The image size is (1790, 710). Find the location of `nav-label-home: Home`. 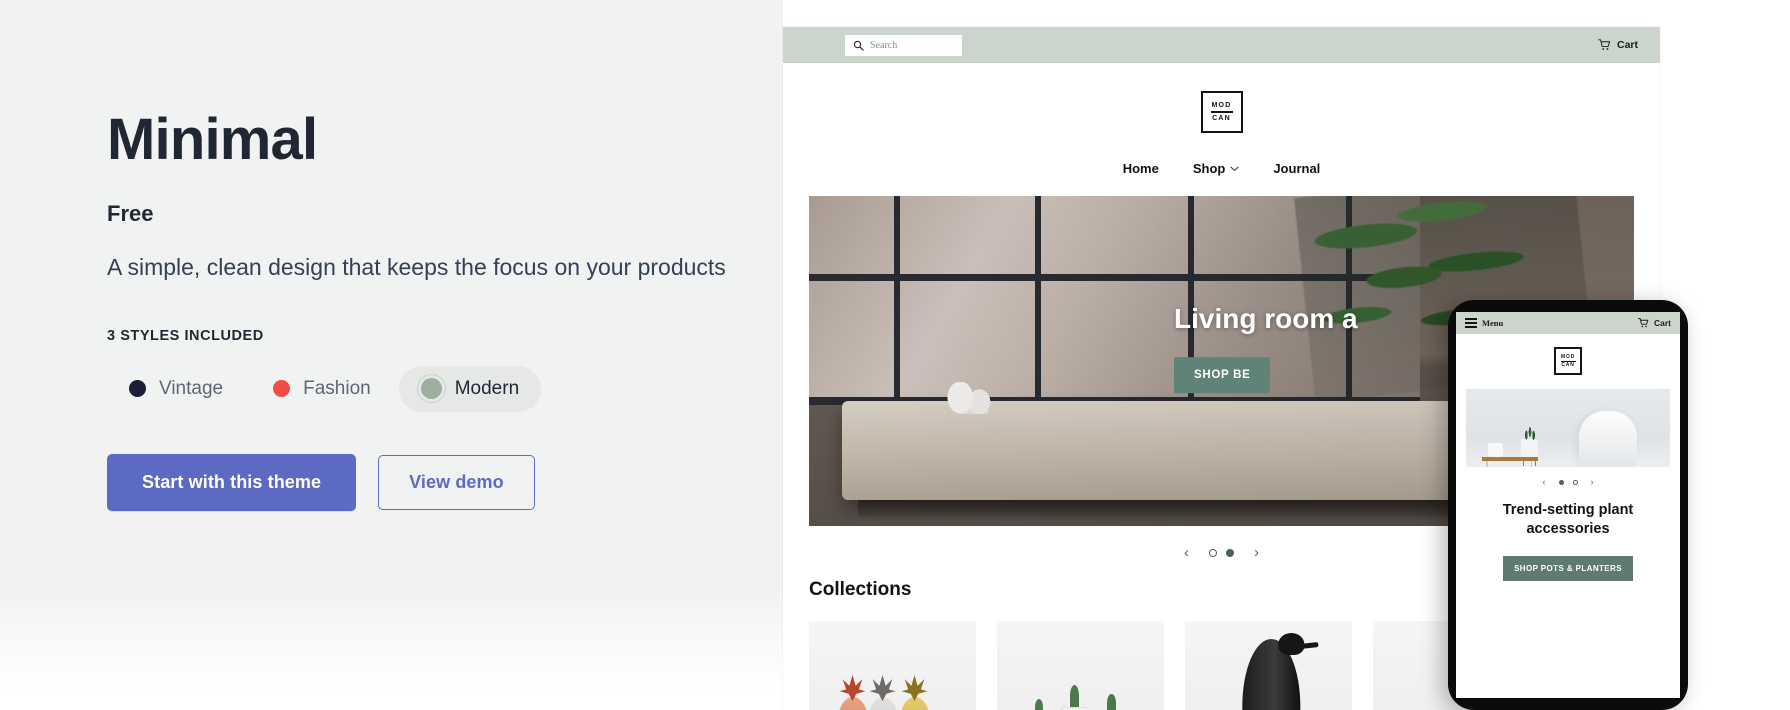

nav-label-home: Home is located at coordinates (1140, 168).